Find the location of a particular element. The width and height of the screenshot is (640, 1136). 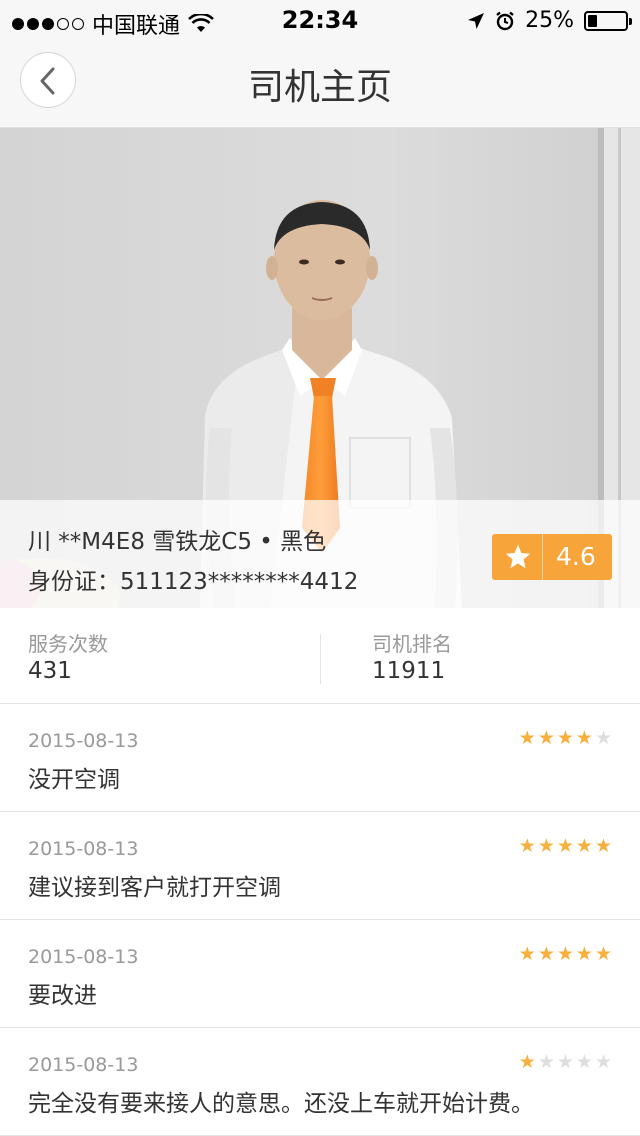

rating-value: 4.6 is located at coordinates (576, 556).